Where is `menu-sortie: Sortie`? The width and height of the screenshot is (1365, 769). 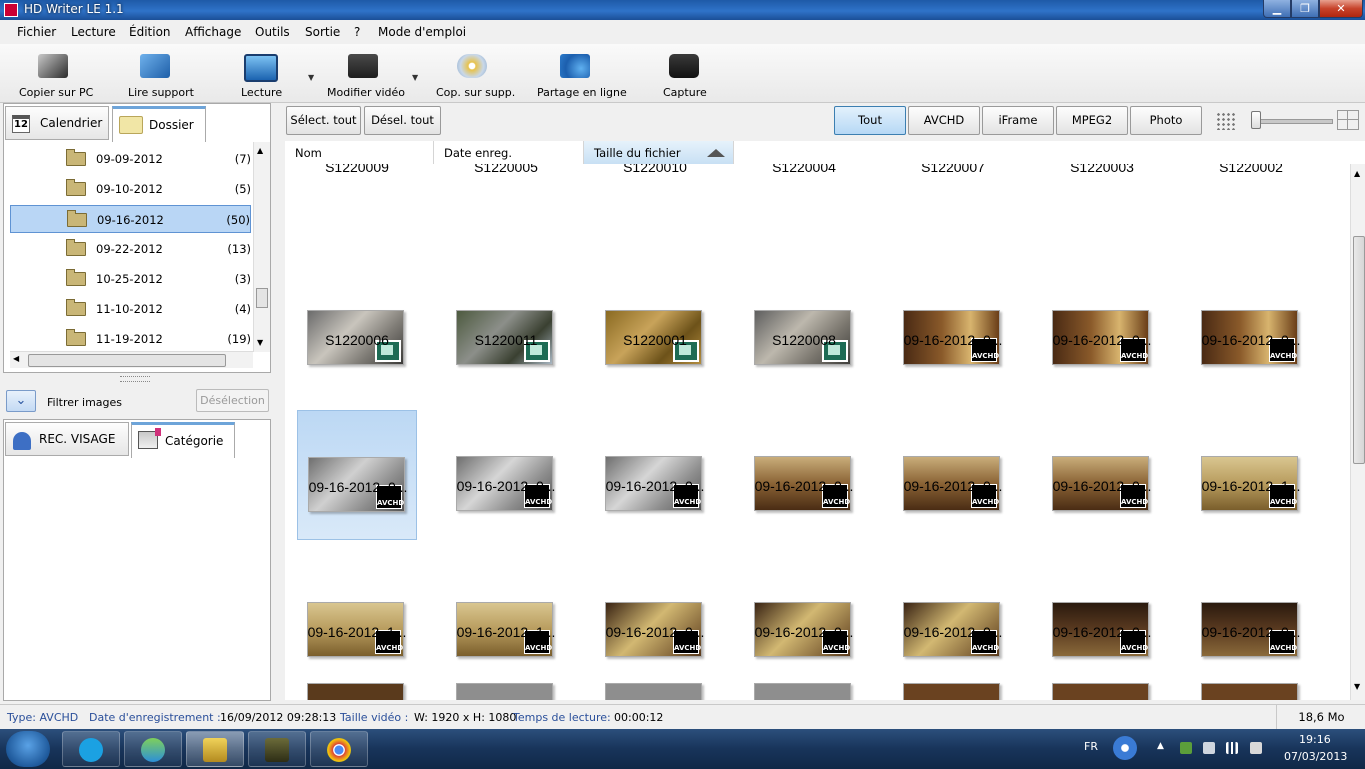 menu-sortie: Sortie is located at coordinates (322, 32).